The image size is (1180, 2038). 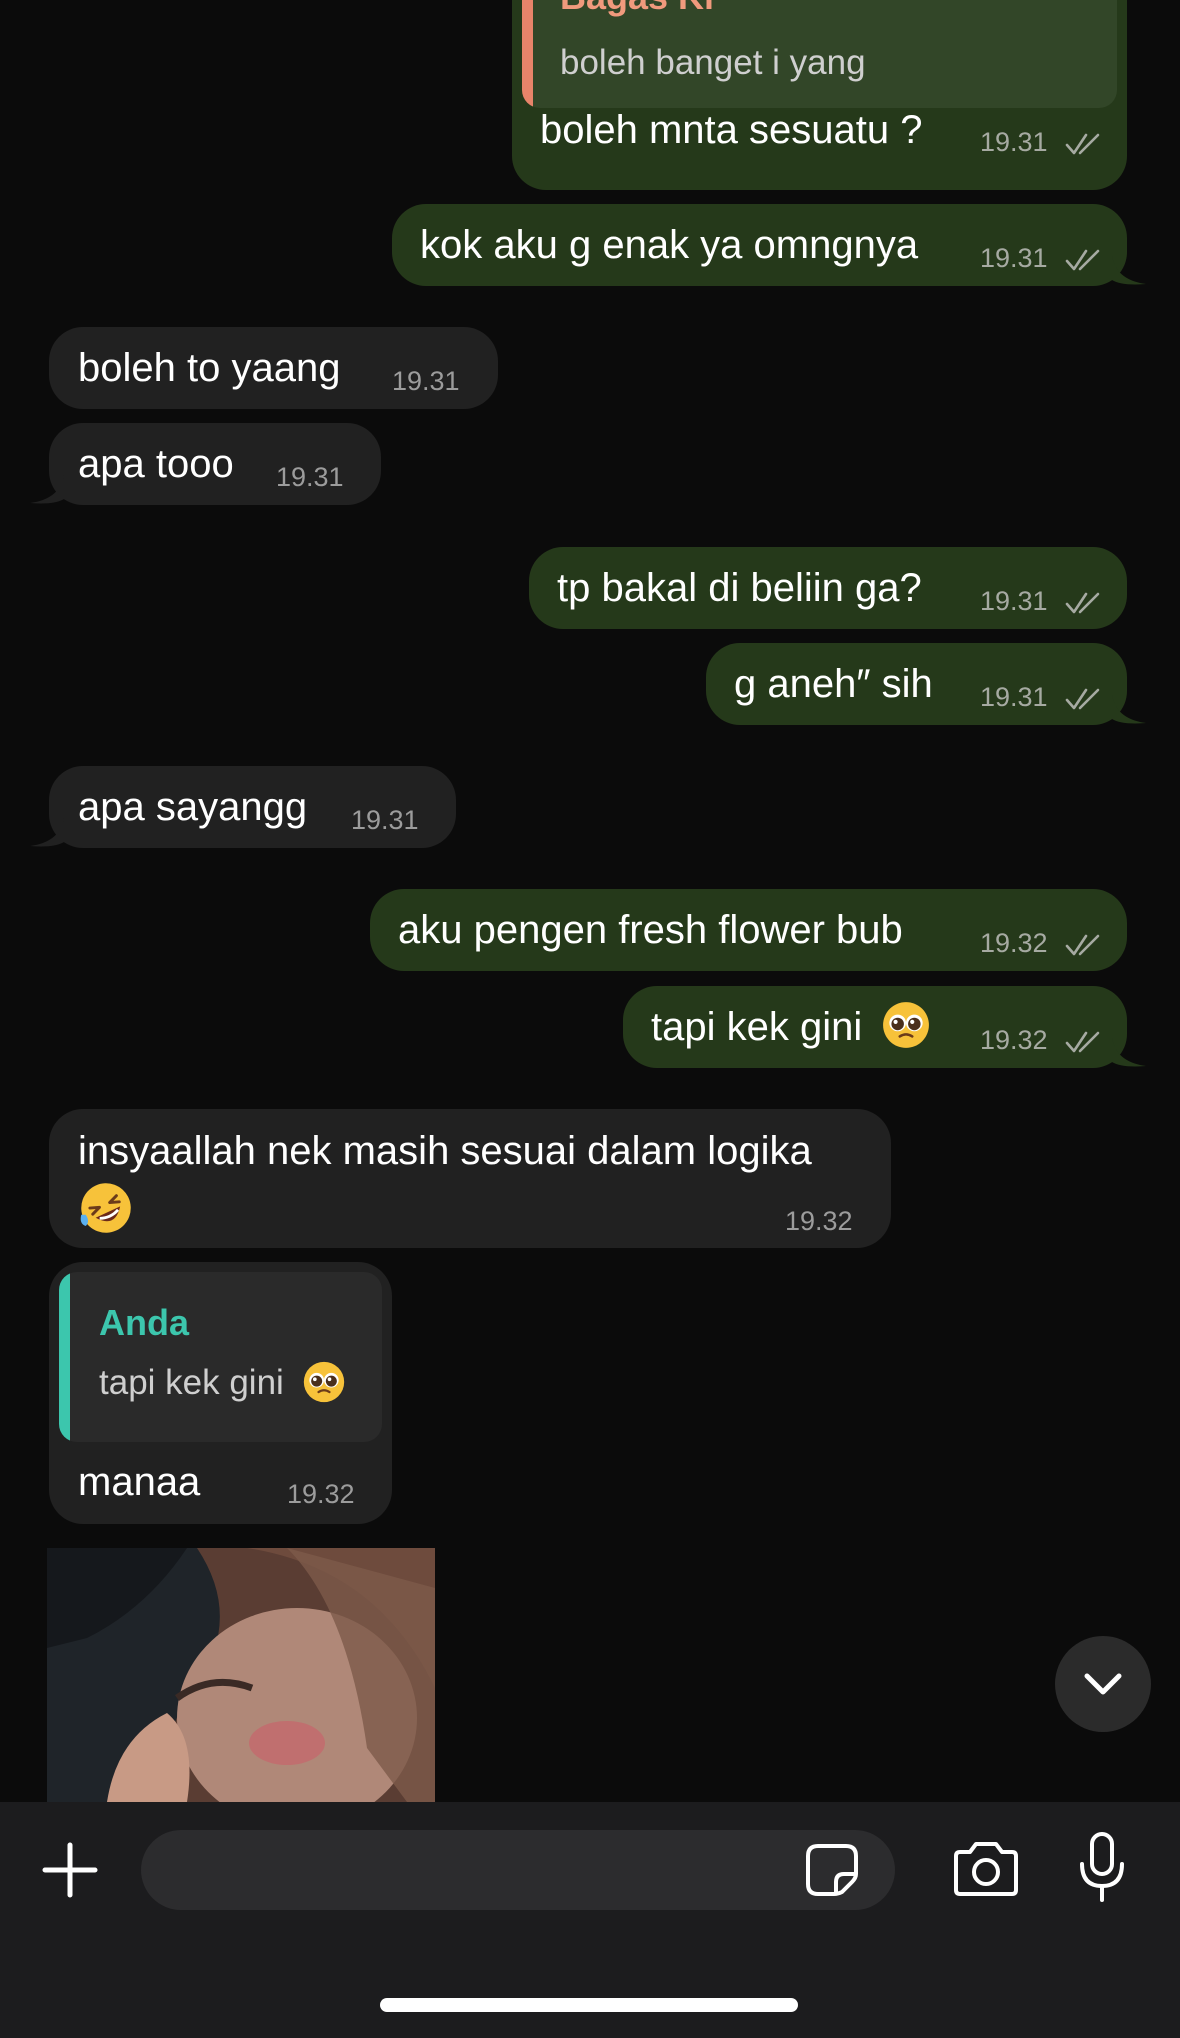 What do you see at coordinates (70, 1870) in the screenshot?
I see `plus-icon` at bounding box center [70, 1870].